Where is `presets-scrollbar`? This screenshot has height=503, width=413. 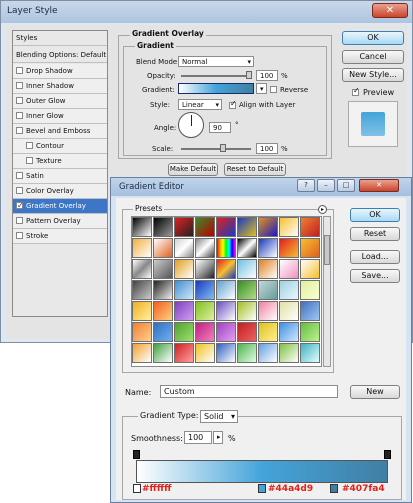
presets-scrollbar is located at coordinates (327, 291).